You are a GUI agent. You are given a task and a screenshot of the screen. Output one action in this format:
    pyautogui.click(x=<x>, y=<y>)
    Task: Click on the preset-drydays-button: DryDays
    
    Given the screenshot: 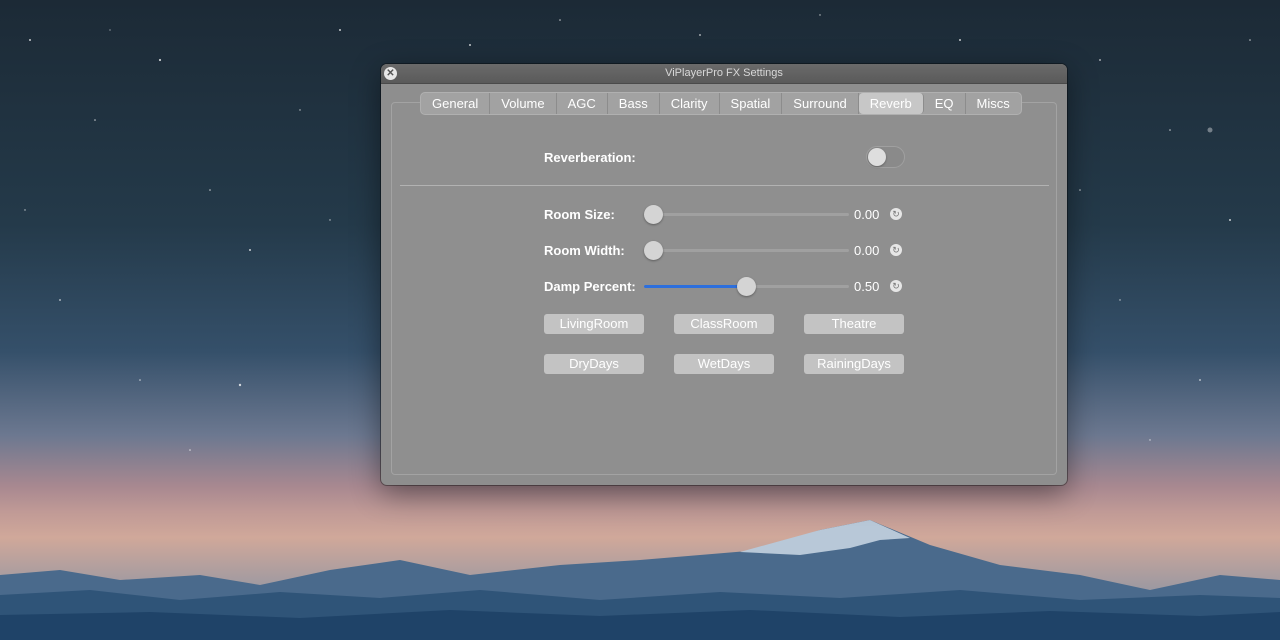 What is the action you would take?
    pyautogui.click(x=594, y=364)
    